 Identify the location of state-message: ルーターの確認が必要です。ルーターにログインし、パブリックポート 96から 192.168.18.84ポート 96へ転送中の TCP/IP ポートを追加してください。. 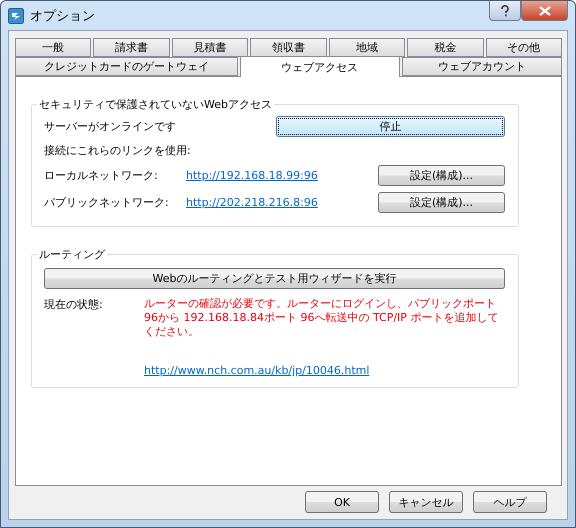
(322, 318).